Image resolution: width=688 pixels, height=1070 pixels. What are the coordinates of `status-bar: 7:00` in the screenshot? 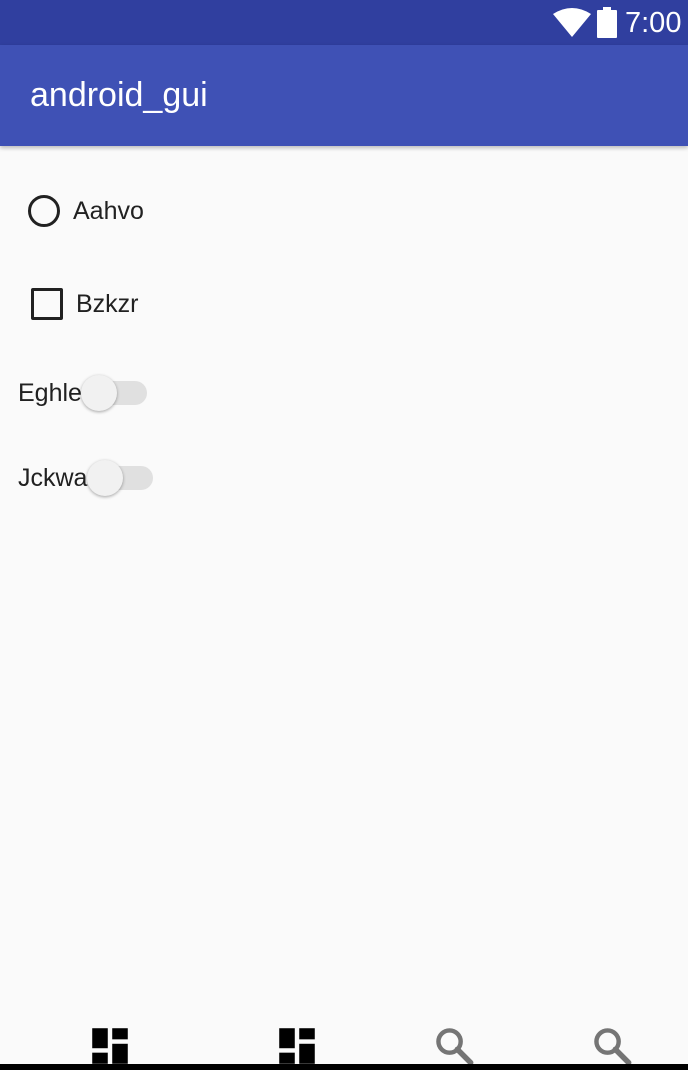 It's located at (344, 22).